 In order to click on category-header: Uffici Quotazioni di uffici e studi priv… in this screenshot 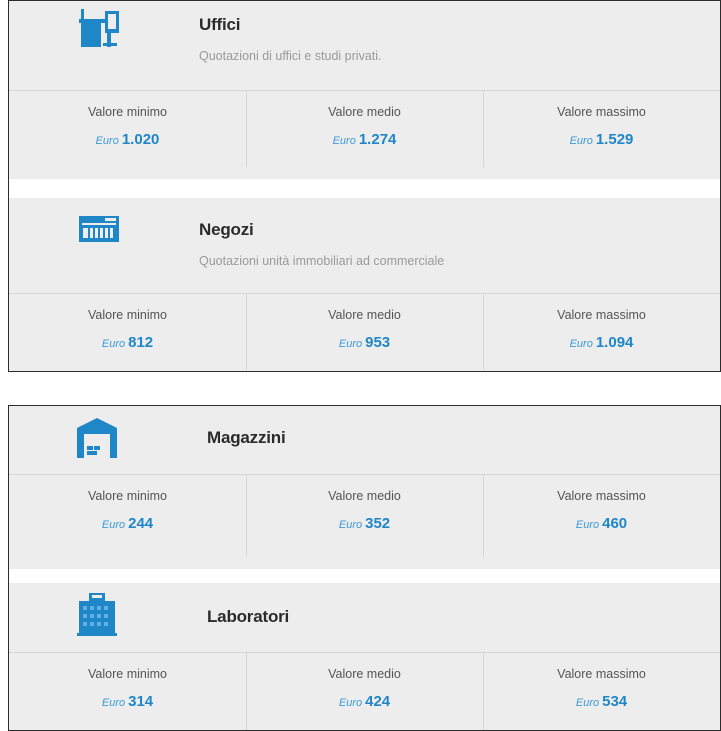, I will do `click(364, 45)`.